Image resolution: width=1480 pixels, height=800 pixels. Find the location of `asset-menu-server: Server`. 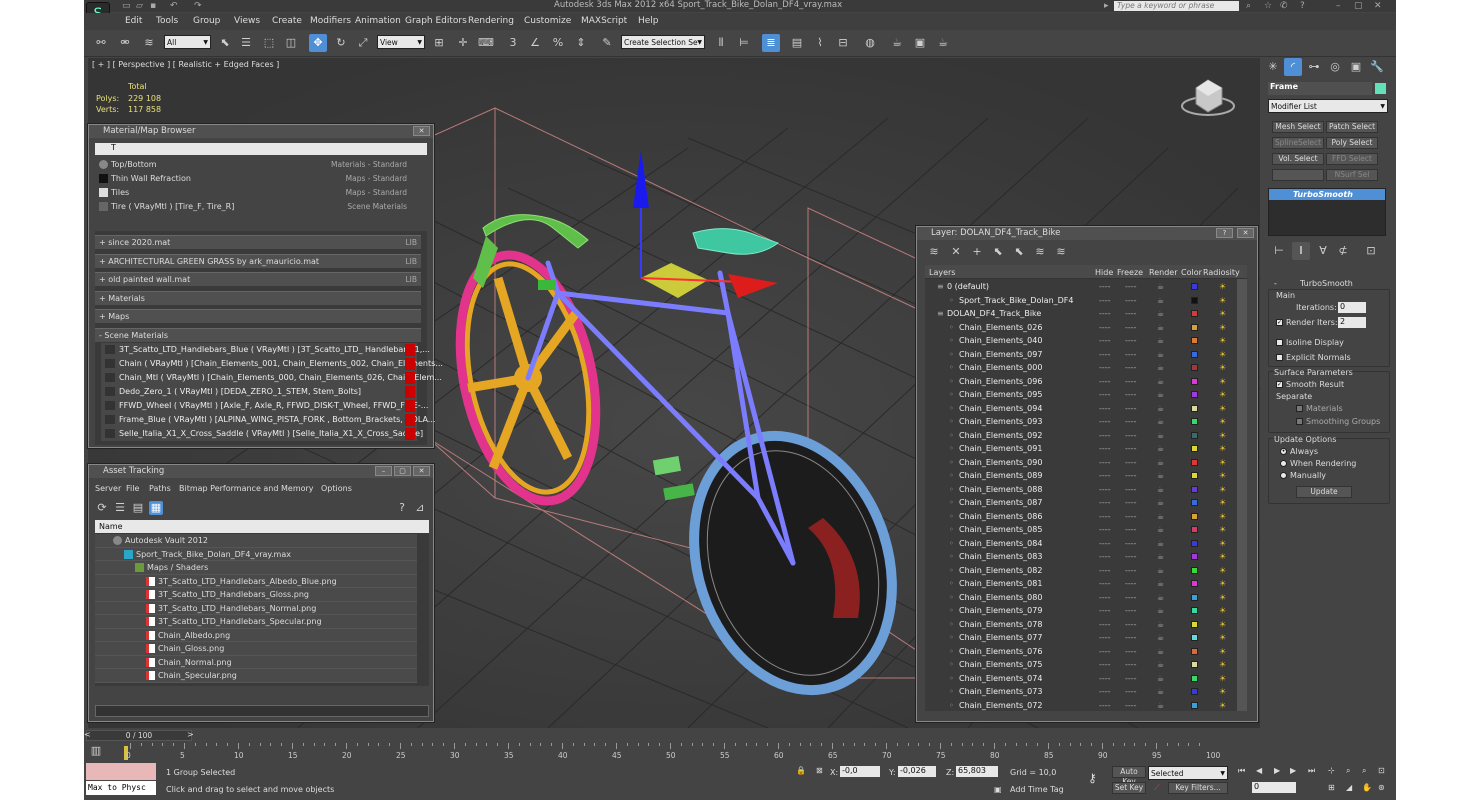

asset-menu-server: Server is located at coordinates (108, 488).